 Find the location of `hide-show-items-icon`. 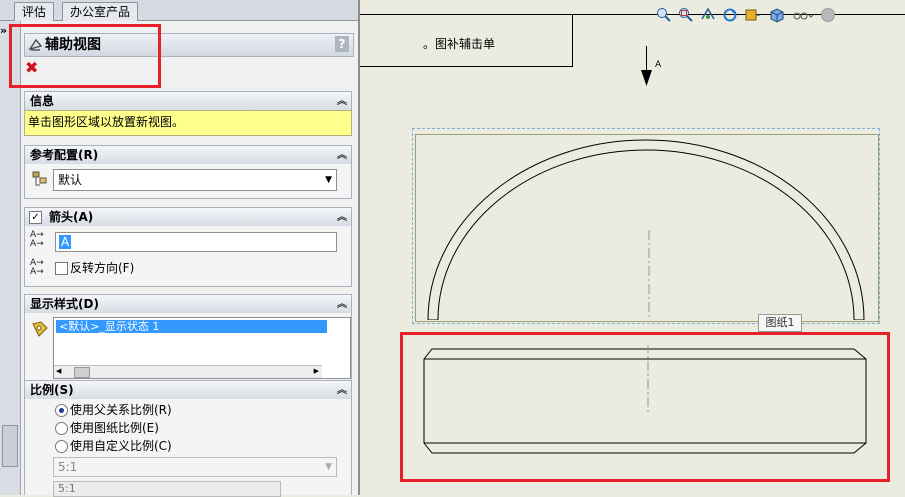

hide-show-items-icon is located at coordinates (803, 15).